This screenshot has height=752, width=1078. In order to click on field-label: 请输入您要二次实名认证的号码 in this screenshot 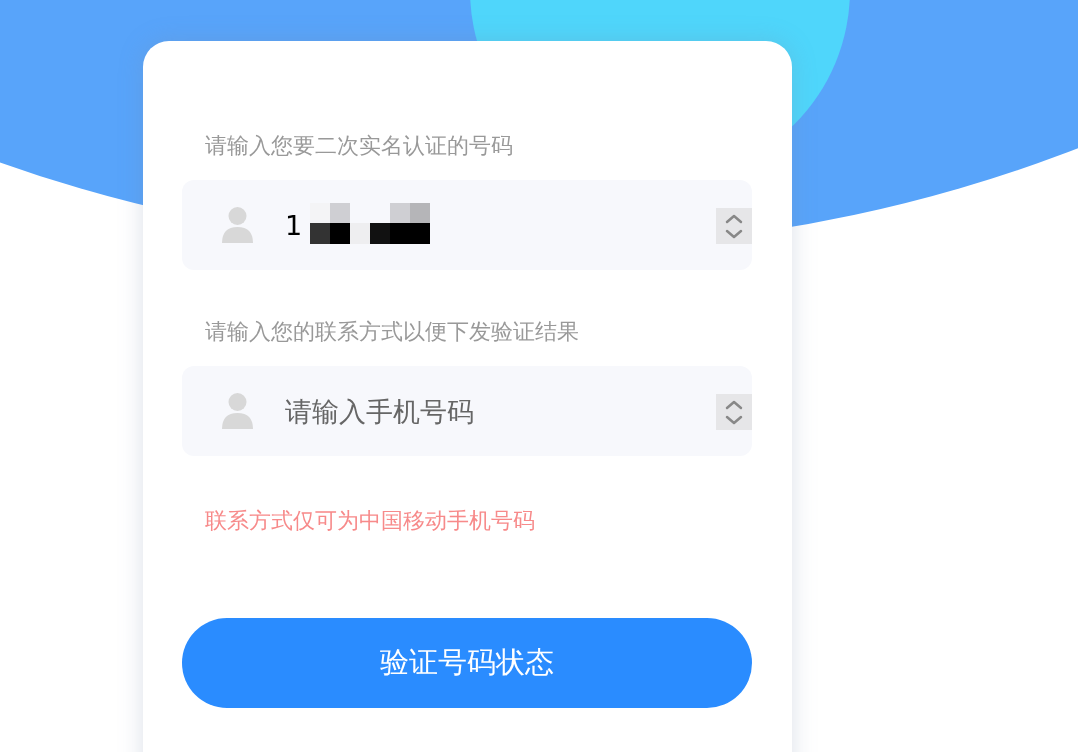, I will do `click(359, 146)`.